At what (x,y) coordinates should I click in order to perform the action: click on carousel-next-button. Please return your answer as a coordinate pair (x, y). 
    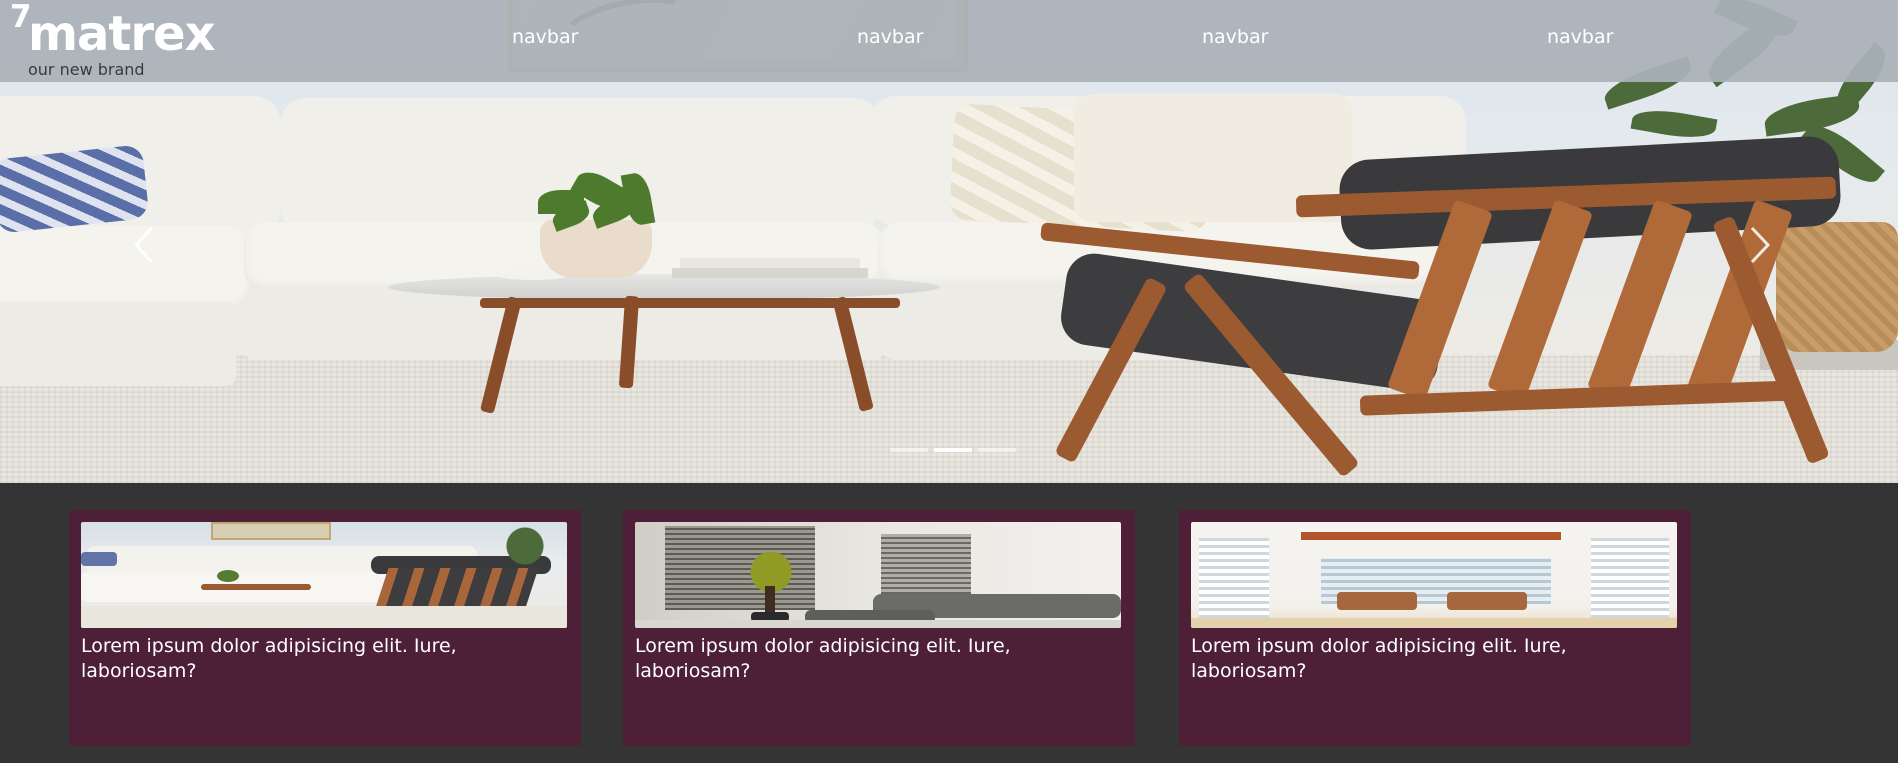
    Looking at the image, I should click on (1758, 245).